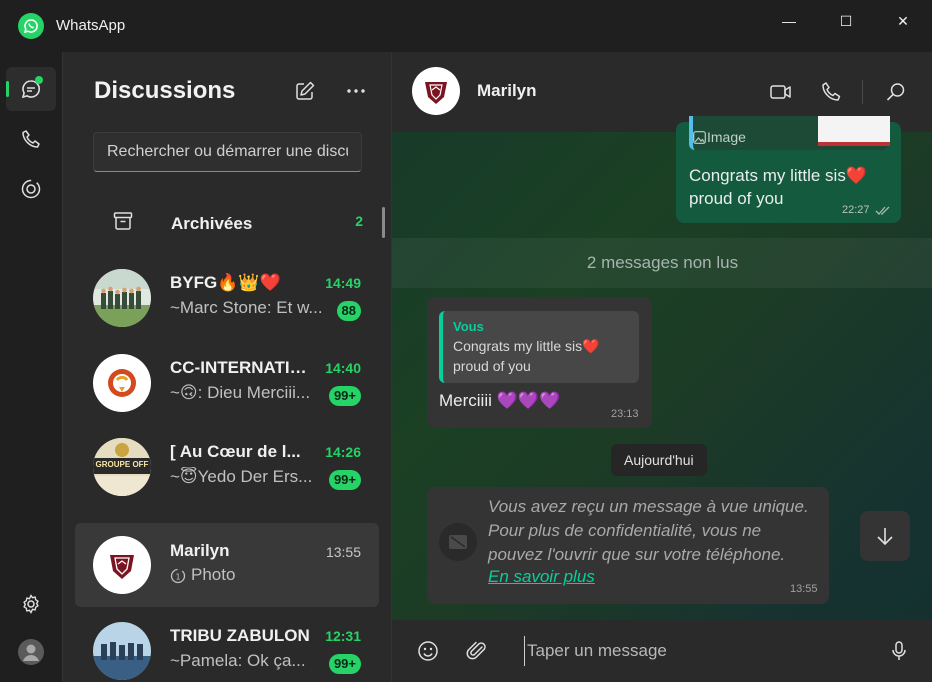 Image resolution: width=932 pixels, height=682 pixels. What do you see at coordinates (165, 90) in the screenshot?
I see `chat-list-title: Discussions` at bounding box center [165, 90].